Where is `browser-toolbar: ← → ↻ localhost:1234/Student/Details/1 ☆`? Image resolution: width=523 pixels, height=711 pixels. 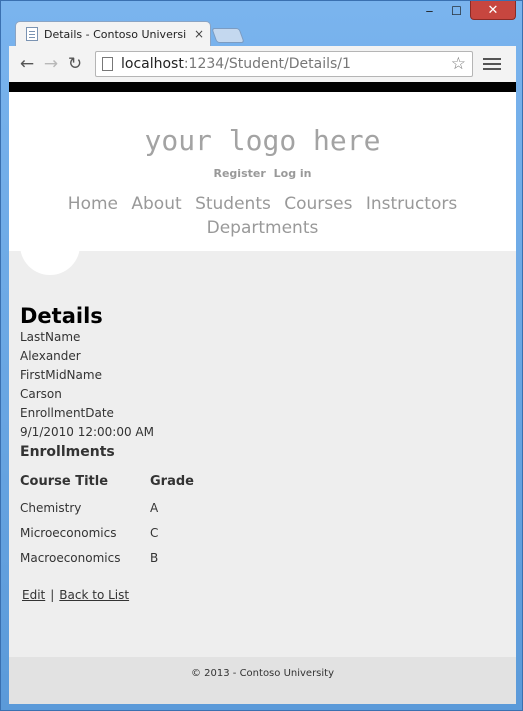
browser-toolbar: ← → ↻ localhost:1234/Student/Details/1 ☆ is located at coordinates (262, 64).